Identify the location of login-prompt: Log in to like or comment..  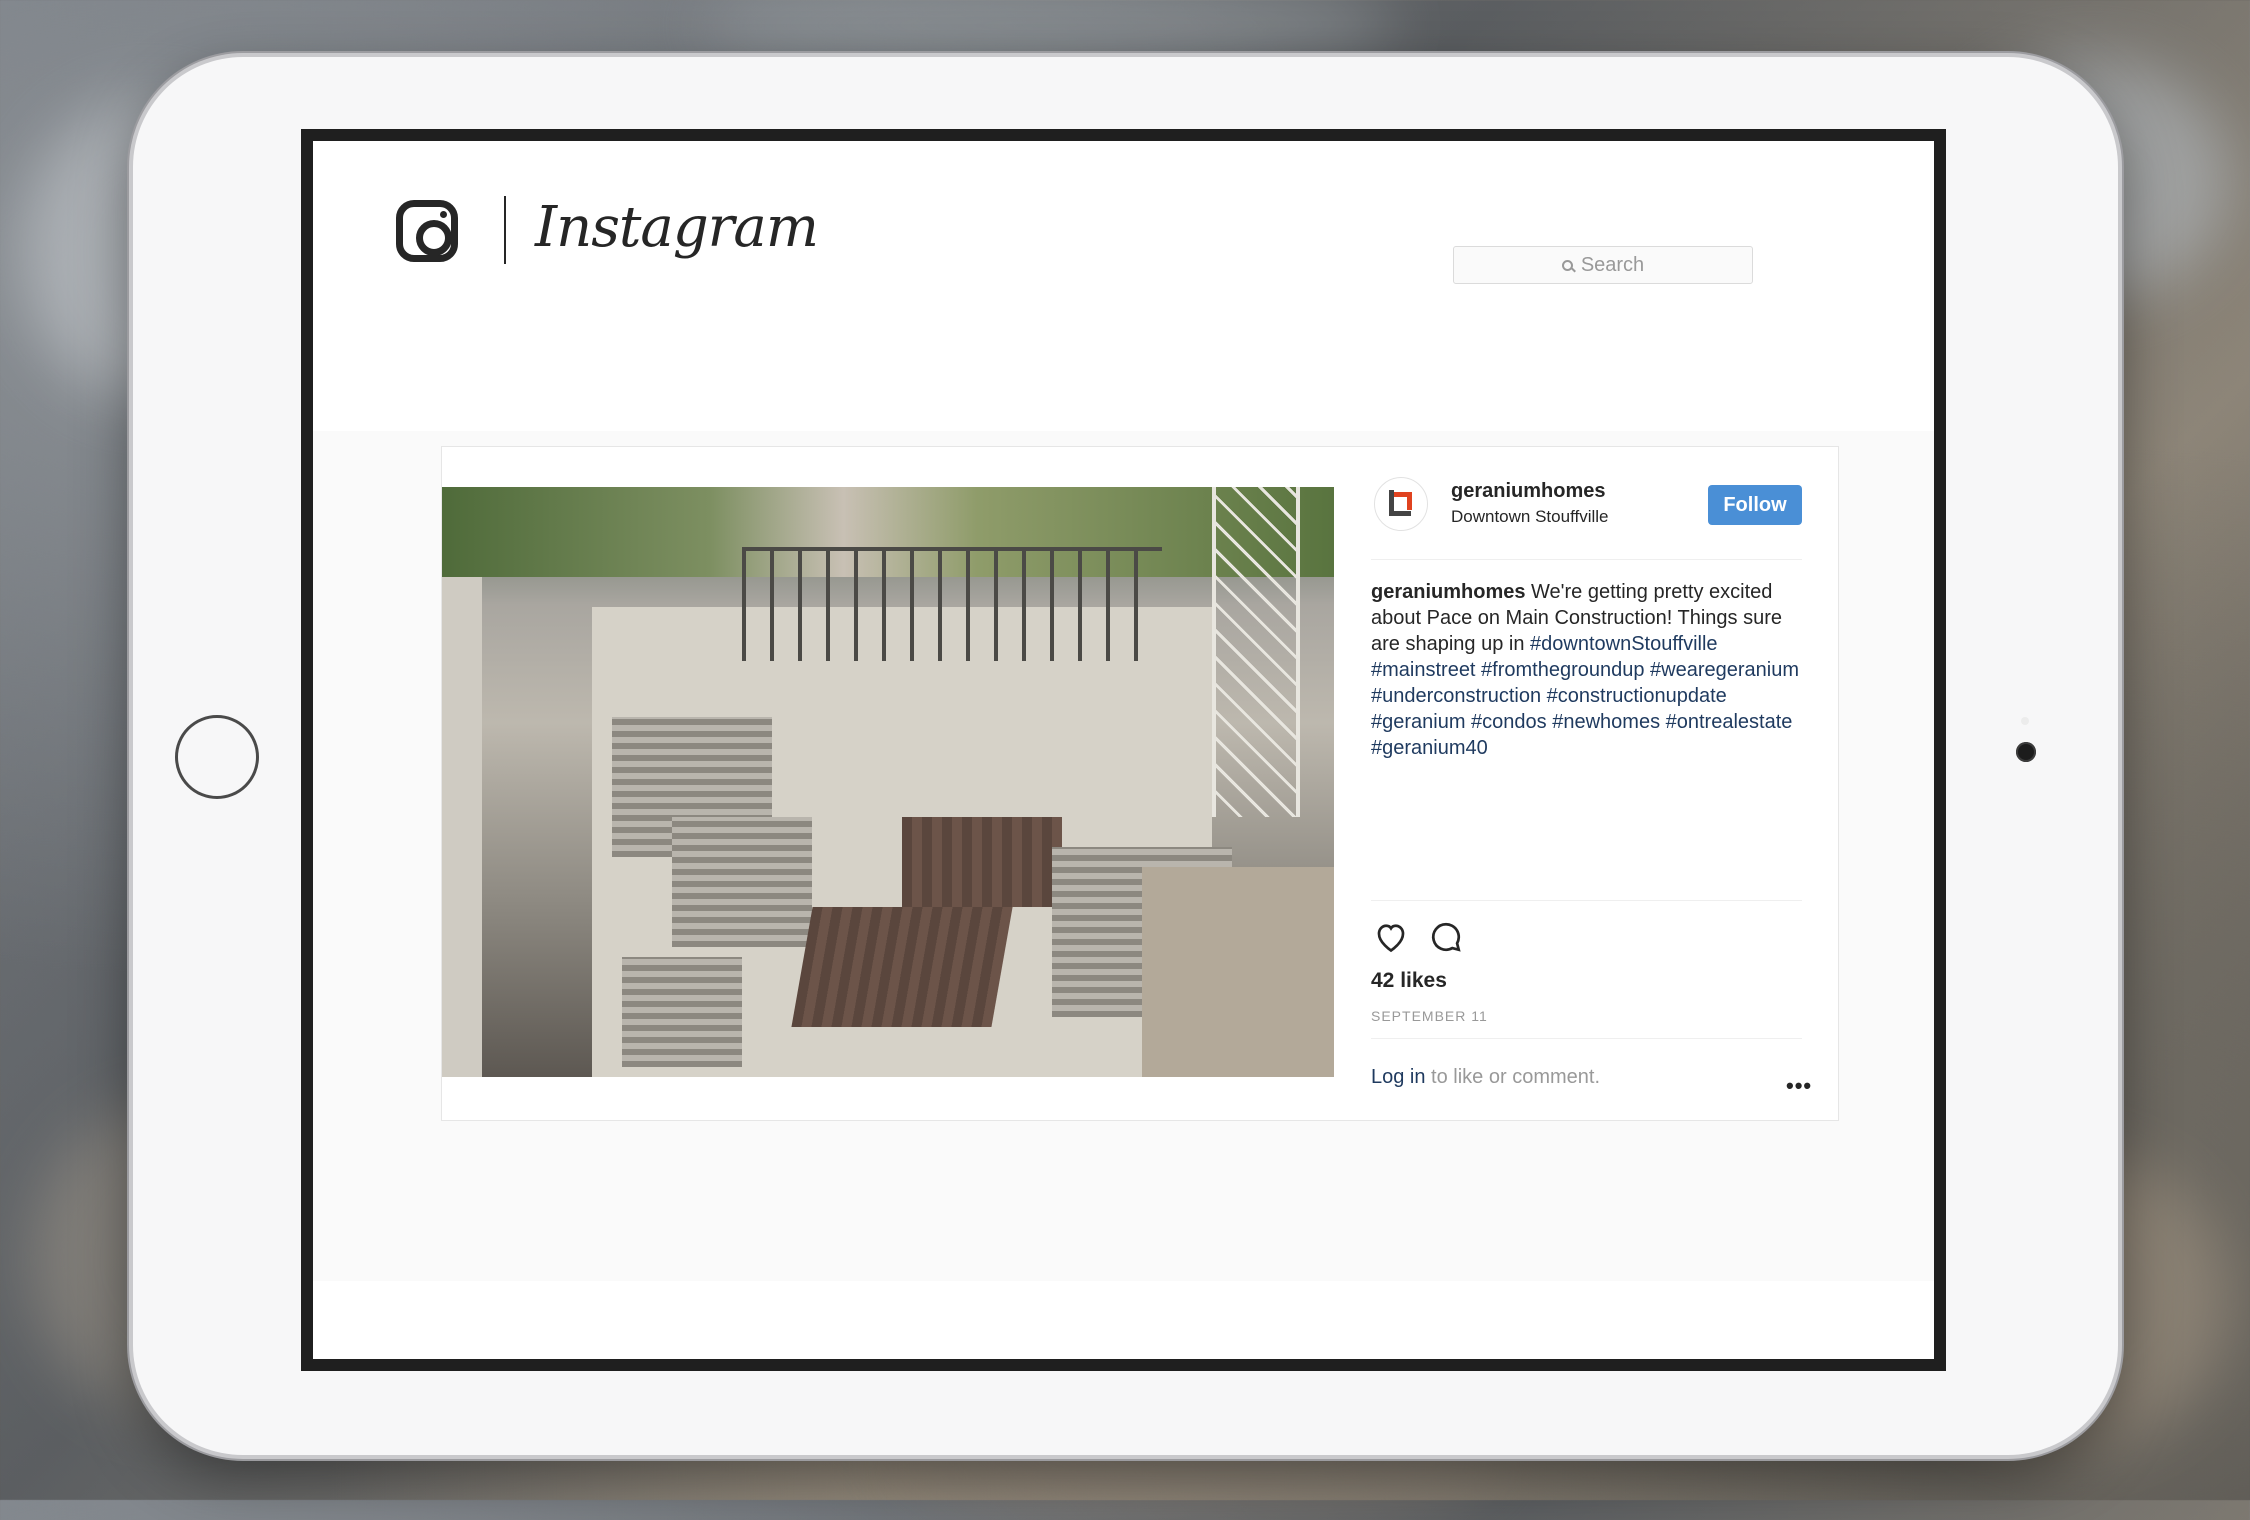
(1485, 1077).